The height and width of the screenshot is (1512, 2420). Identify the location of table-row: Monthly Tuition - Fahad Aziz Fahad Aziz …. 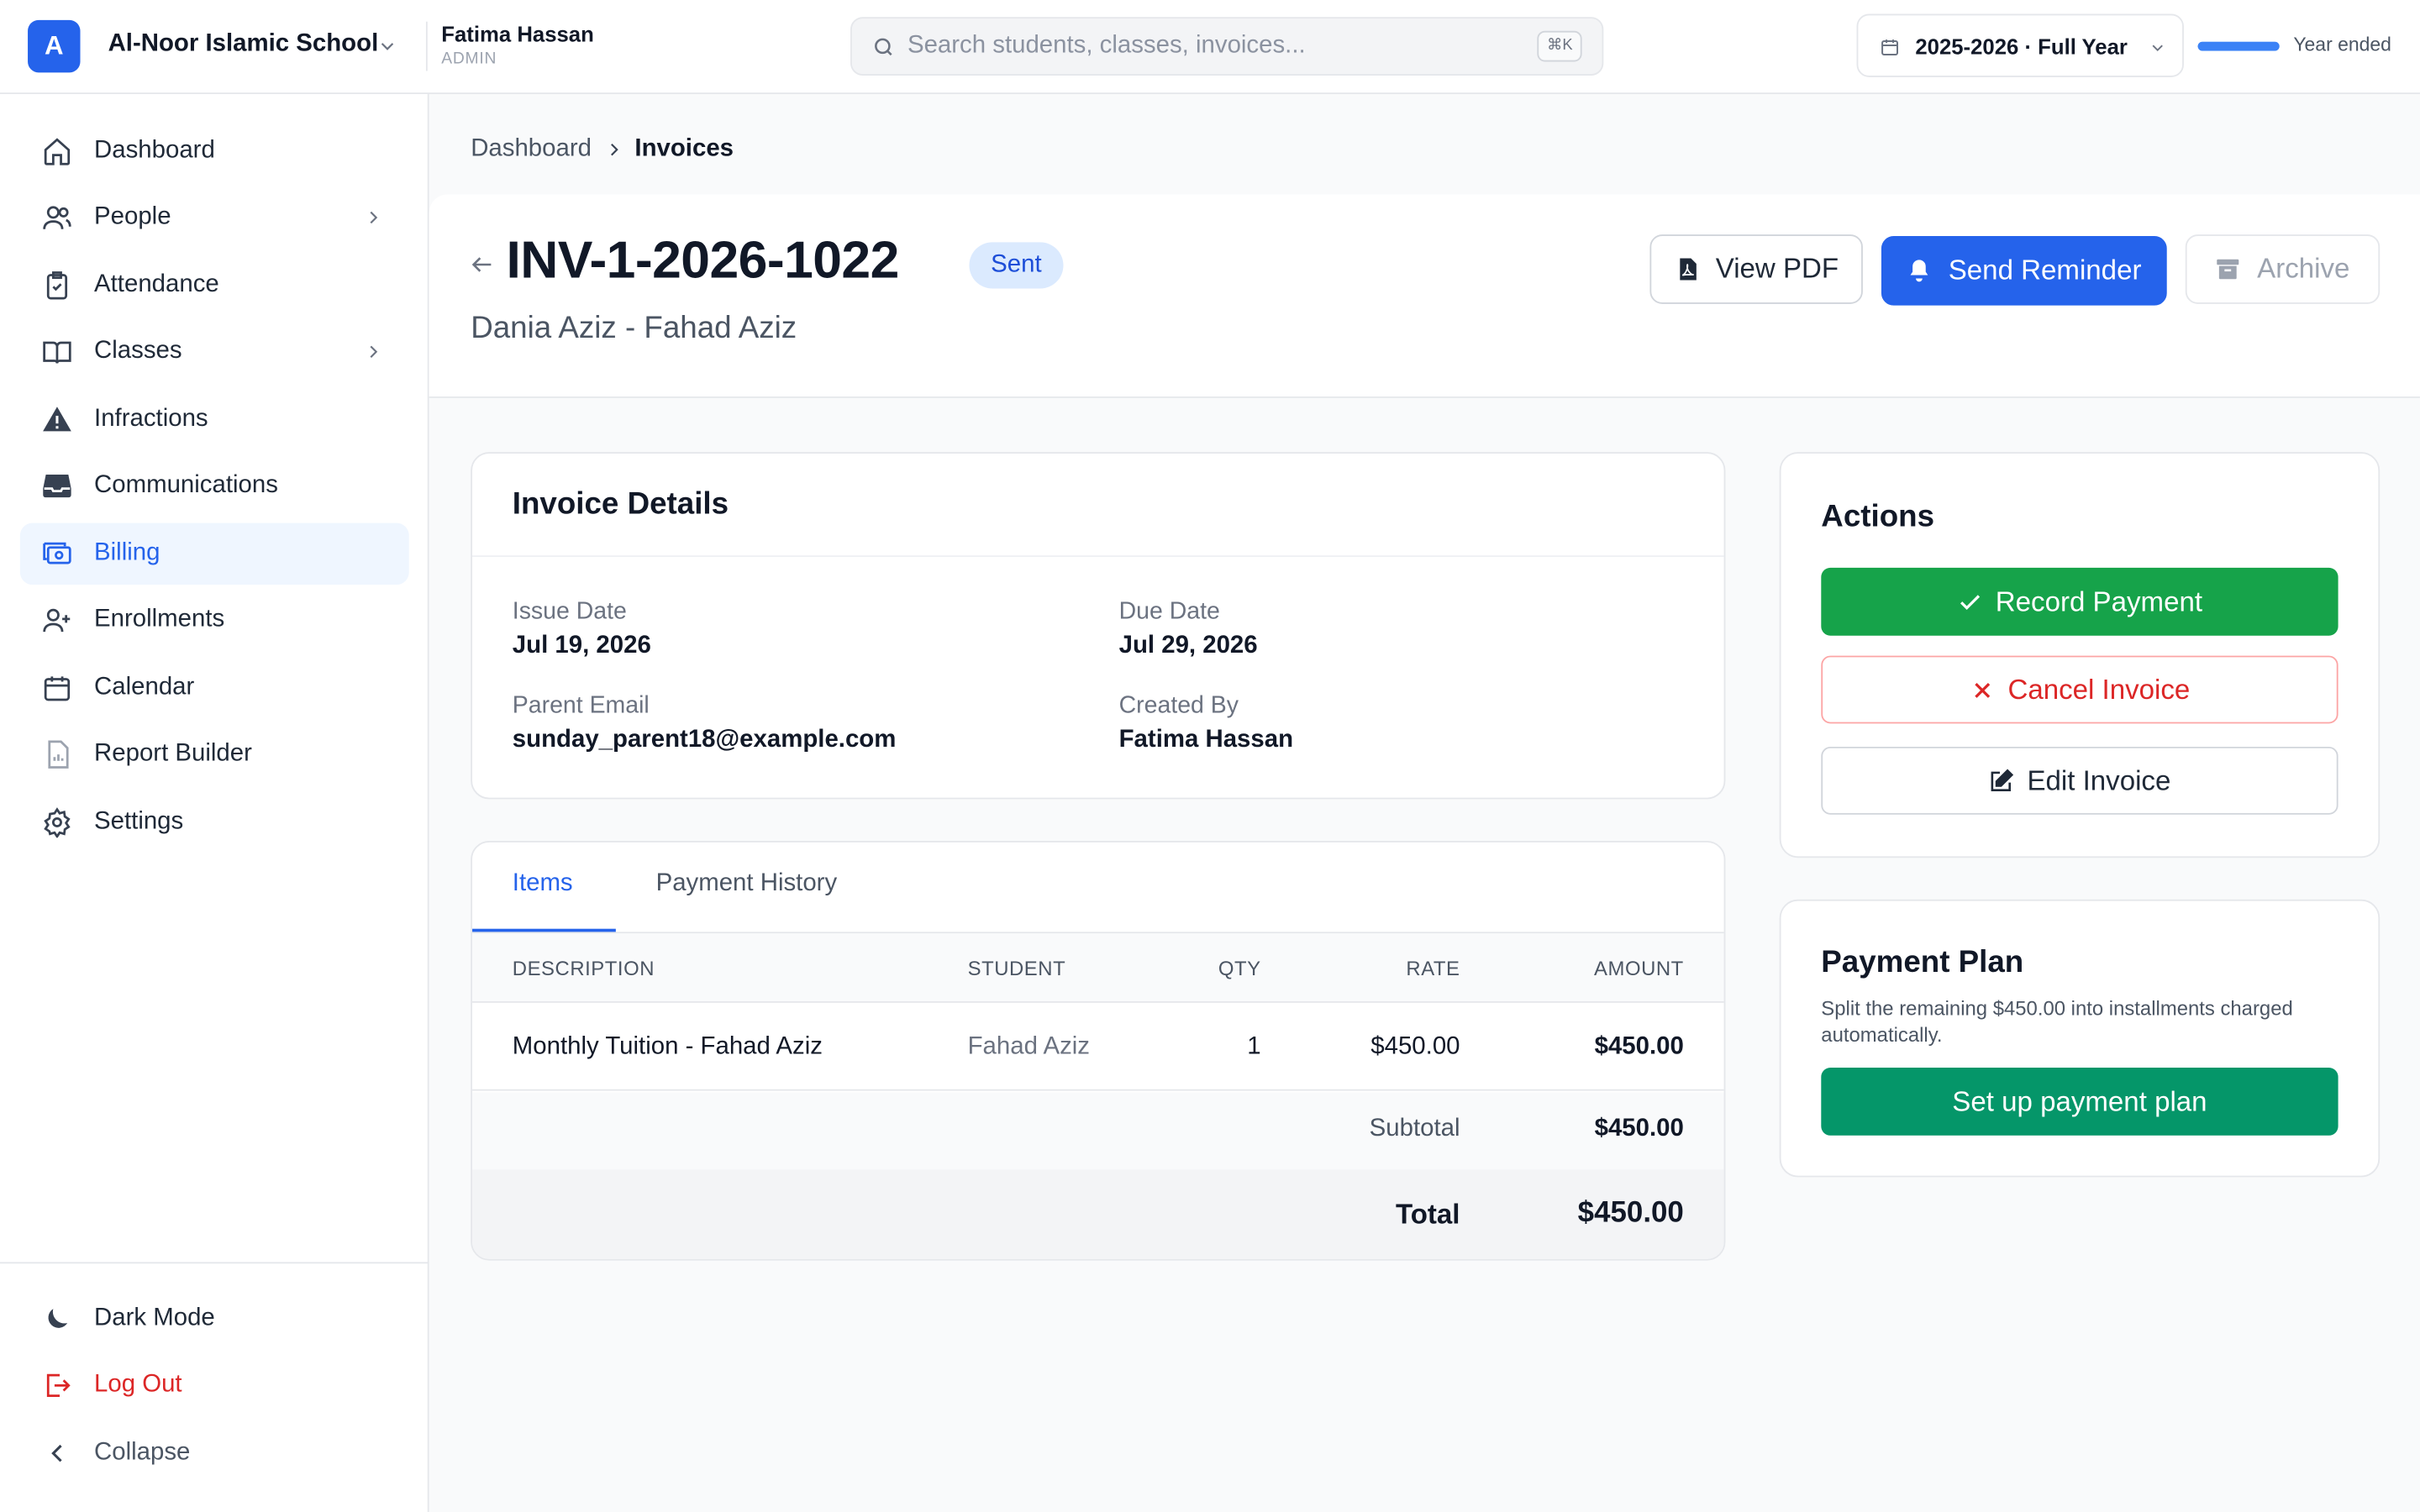
(1098, 1046).